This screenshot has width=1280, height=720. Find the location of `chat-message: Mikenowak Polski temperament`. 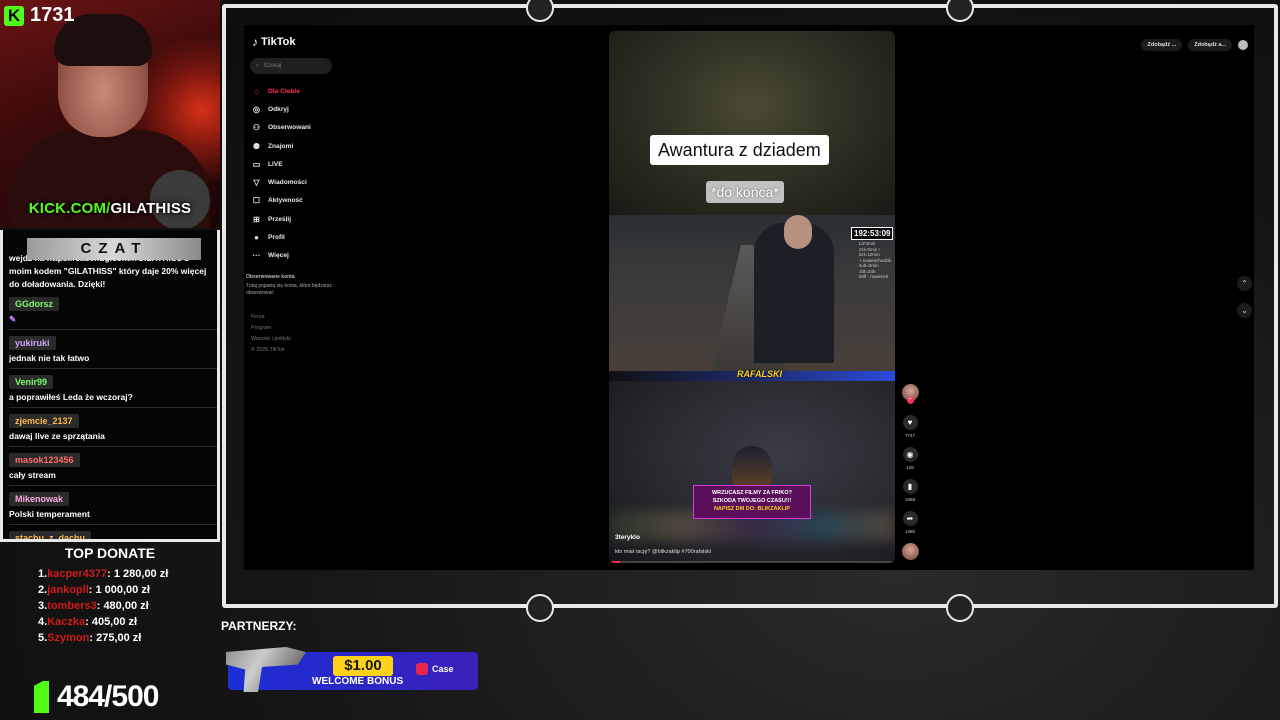

chat-message: Mikenowak Polski temperament is located at coordinates (110, 508).